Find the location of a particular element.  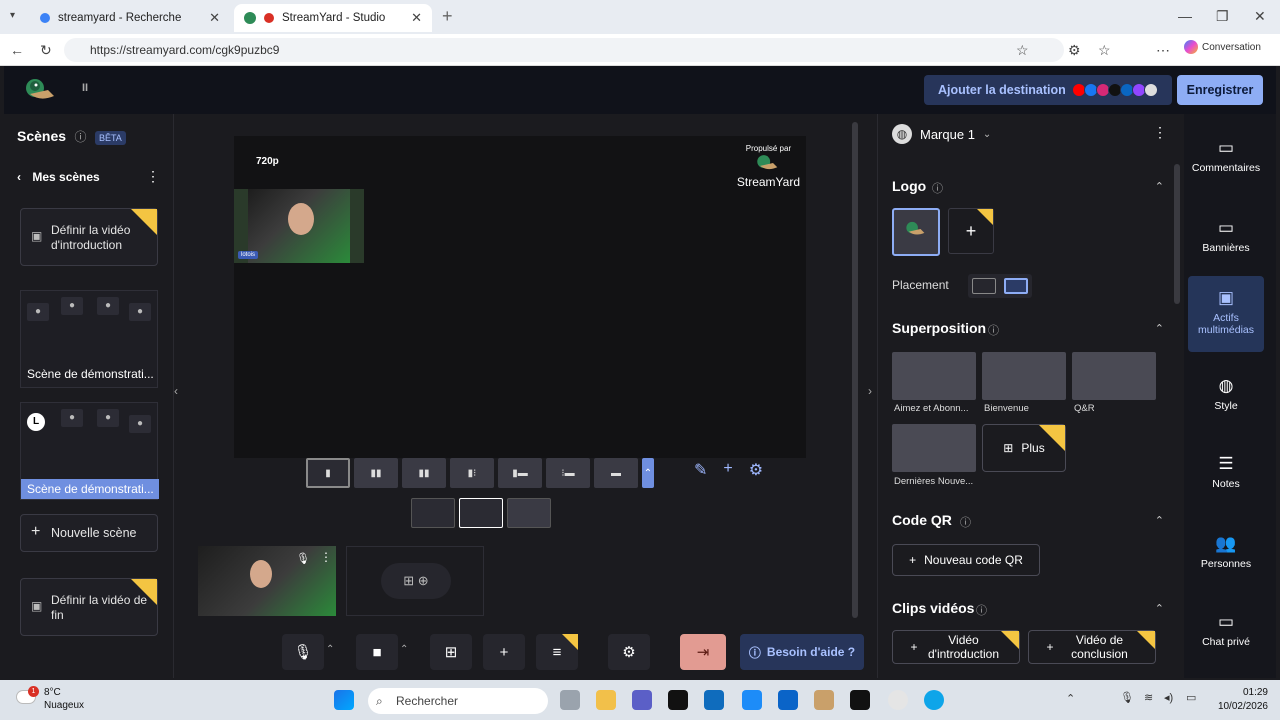

participant-preview: 🎙 ⋮ is located at coordinates (267, 581).